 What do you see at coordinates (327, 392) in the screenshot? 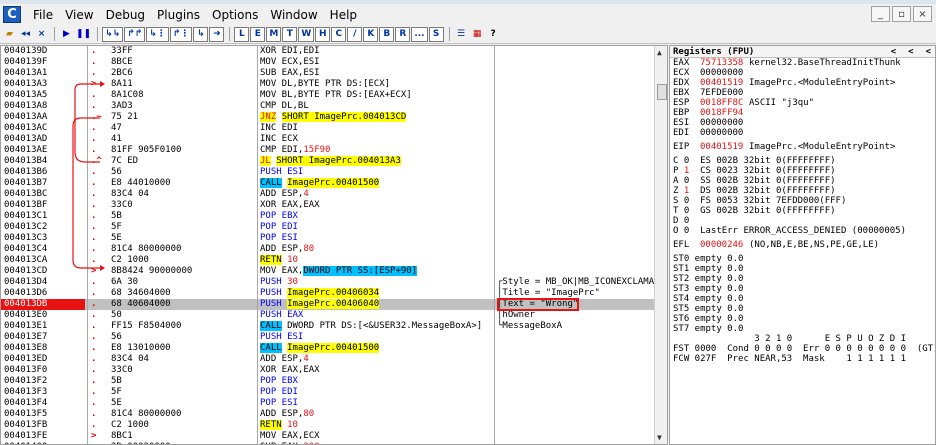
I see `disassembly-row: 004013F3. 5F POP EDI` at bounding box center [327, 392].